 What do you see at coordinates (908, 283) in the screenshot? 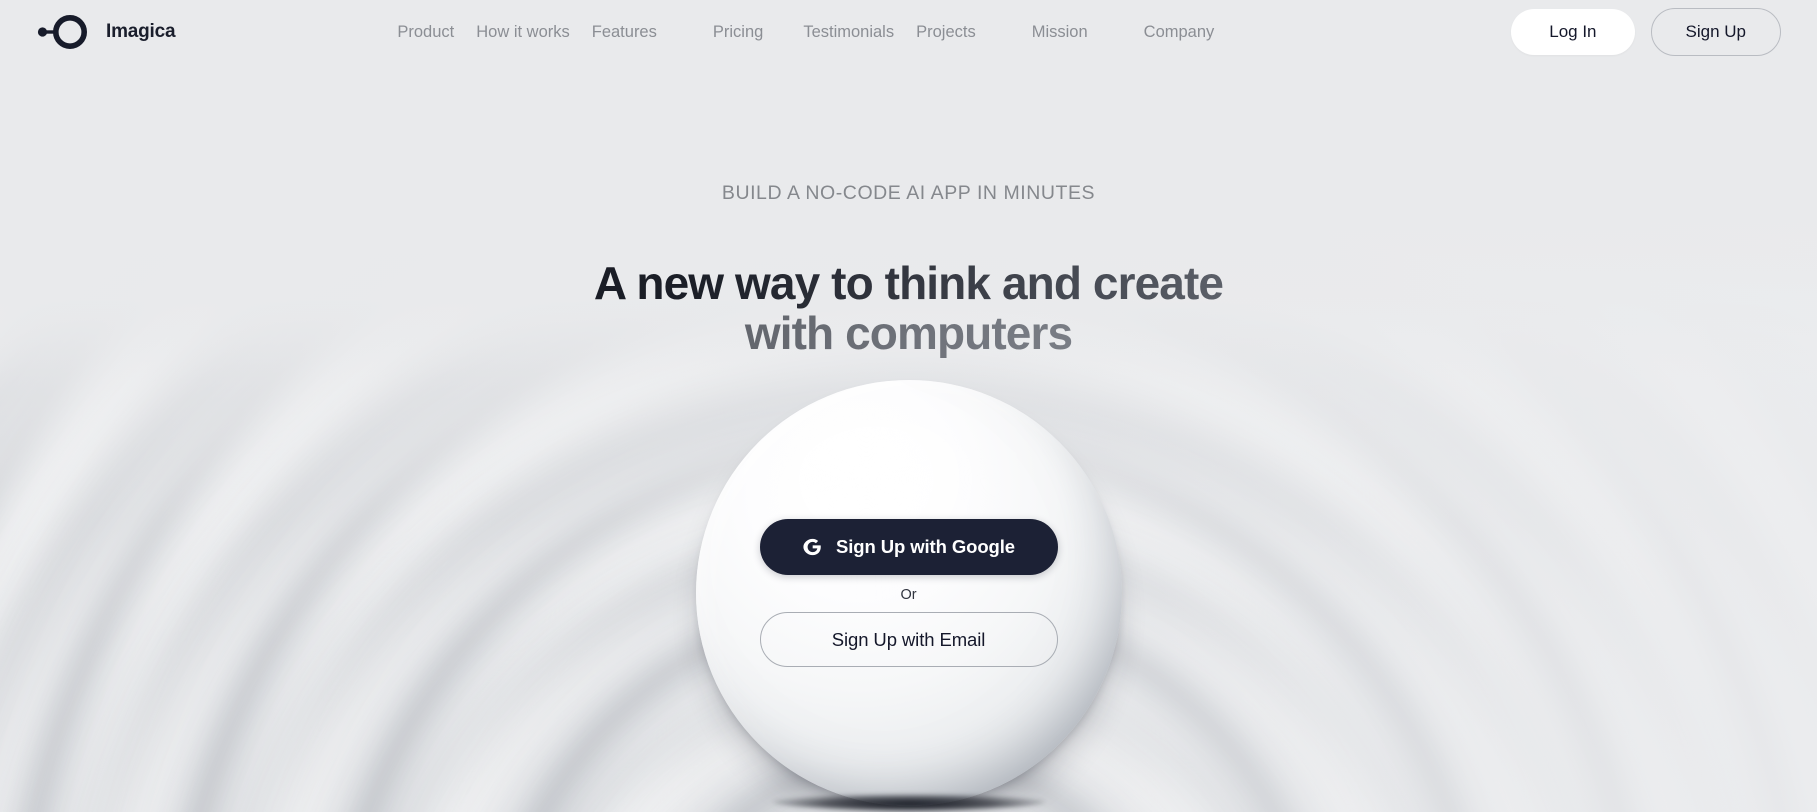
I see `hero-headline-line-1: A new way to think and create` at bounding box center [908, 283].